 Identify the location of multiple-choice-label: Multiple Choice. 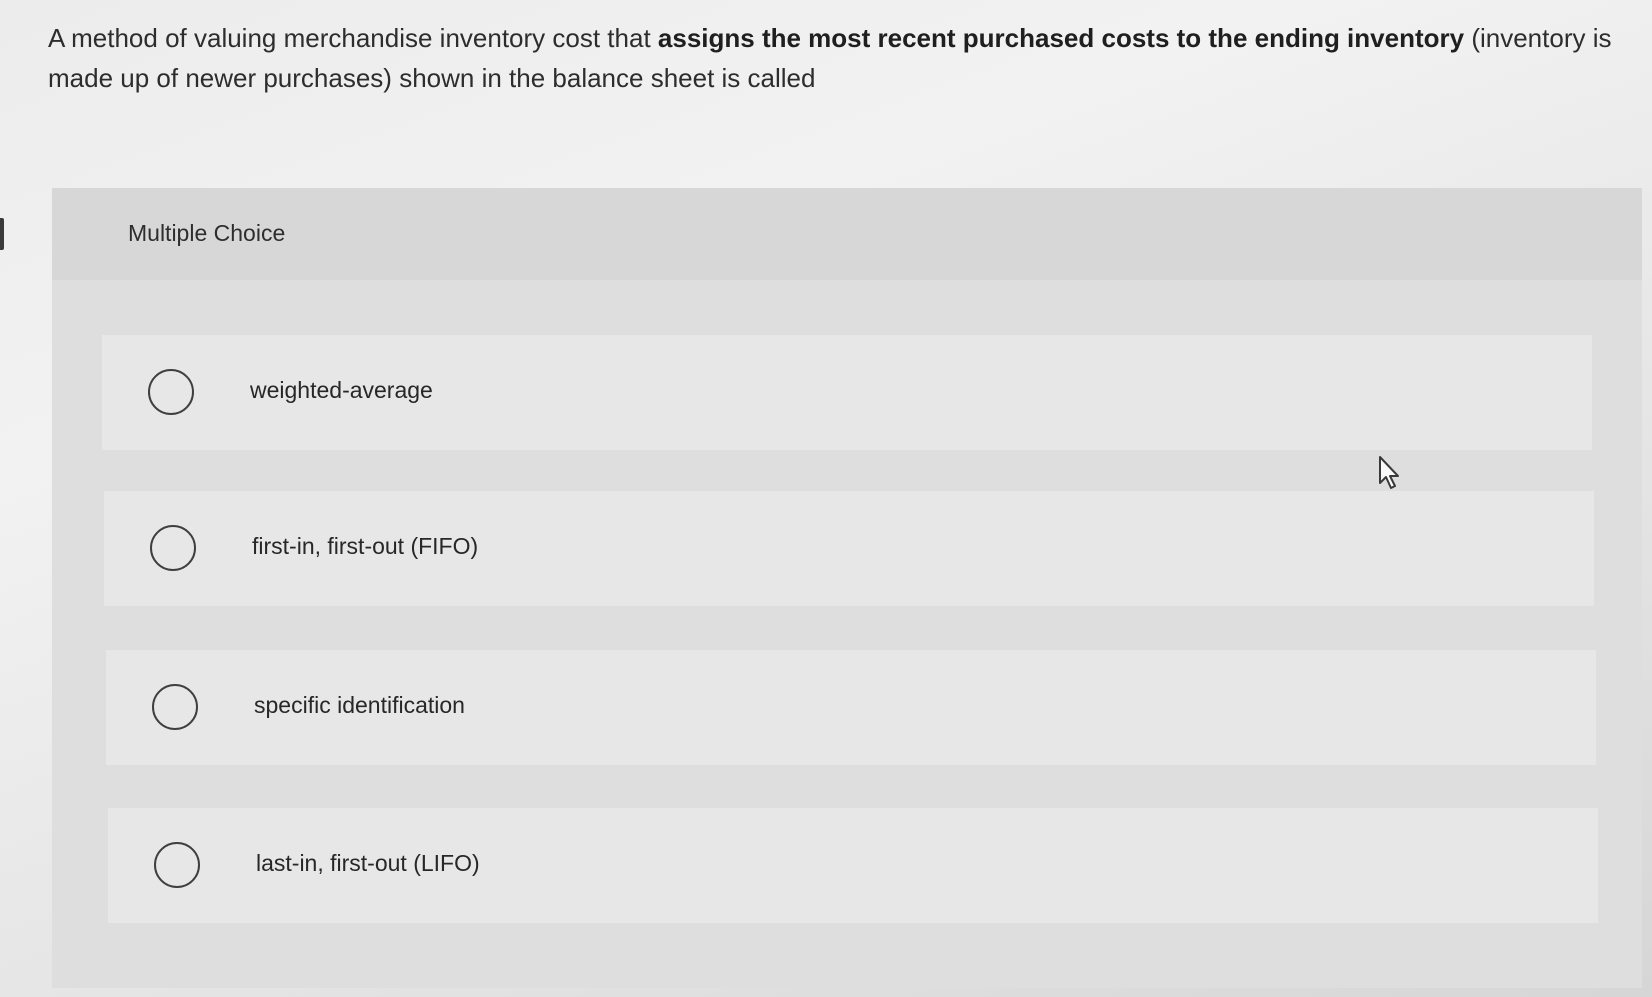
(207, 233).